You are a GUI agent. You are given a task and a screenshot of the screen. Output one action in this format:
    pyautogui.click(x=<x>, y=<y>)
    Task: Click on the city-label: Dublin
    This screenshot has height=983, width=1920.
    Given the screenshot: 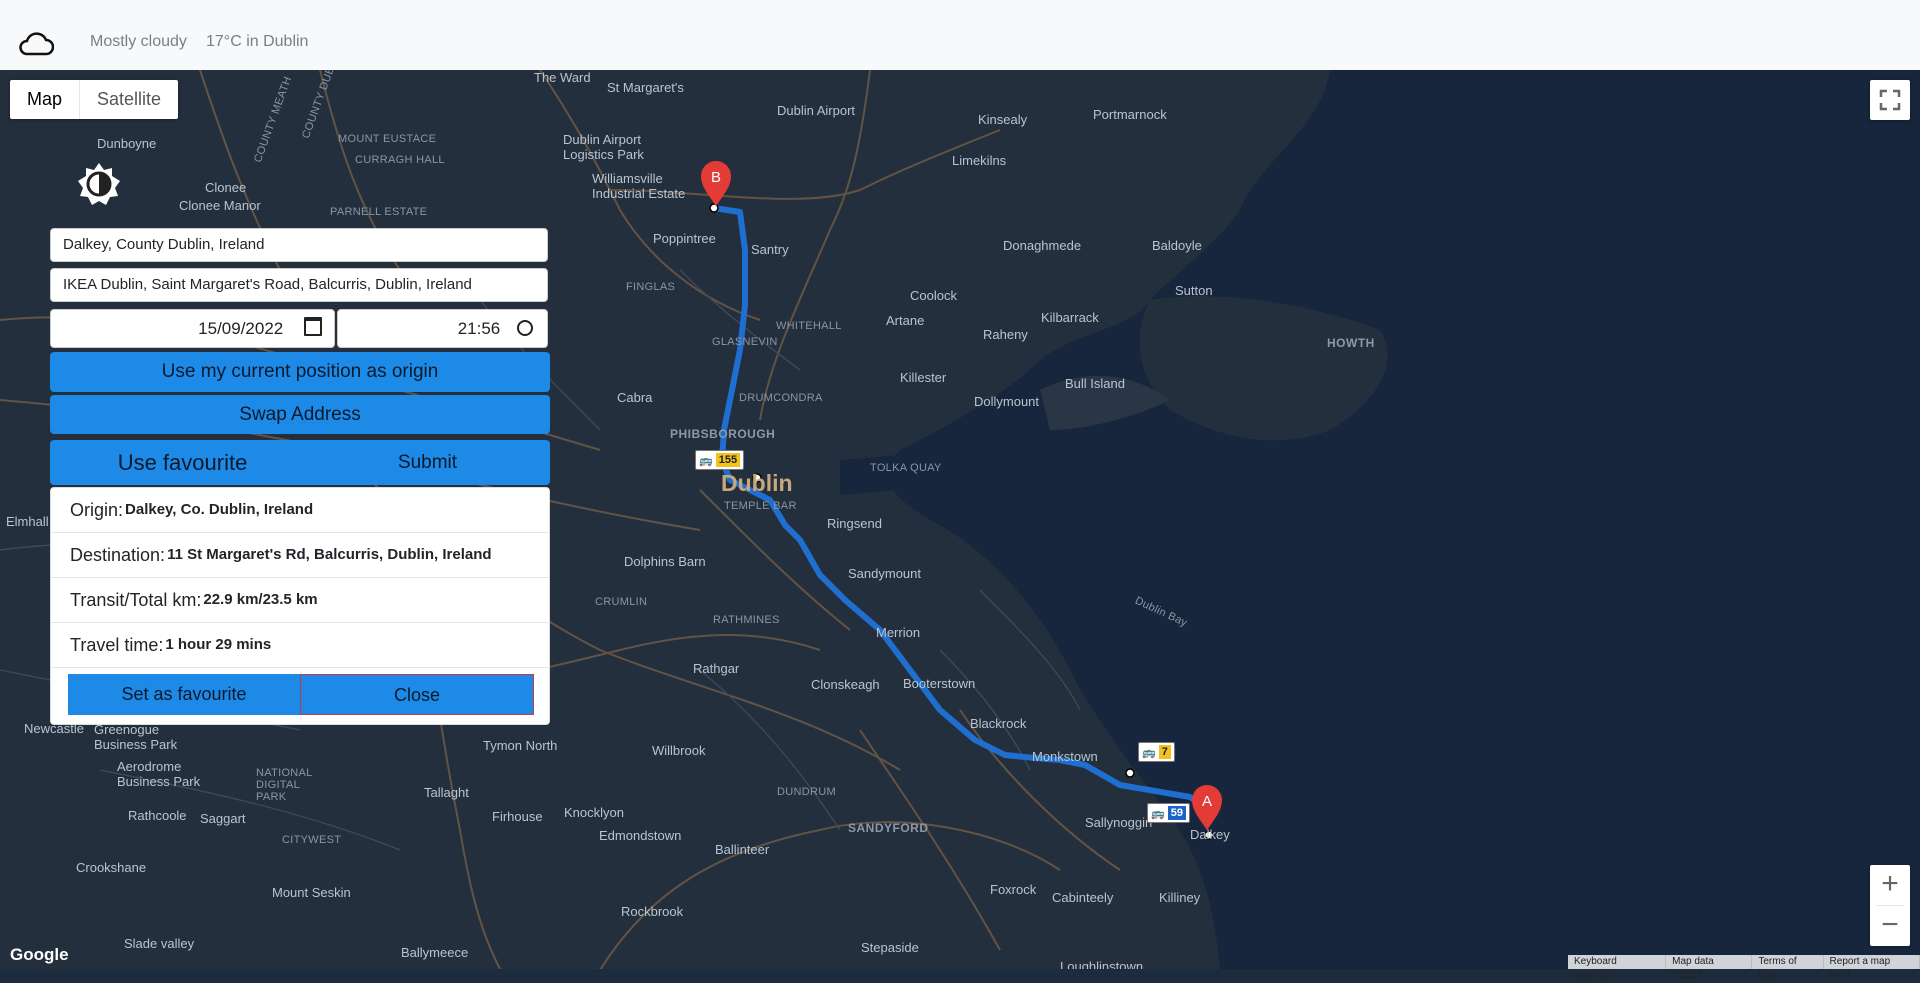 What is the action you would take?
    pyautogui.click(x=757, y=483)
    